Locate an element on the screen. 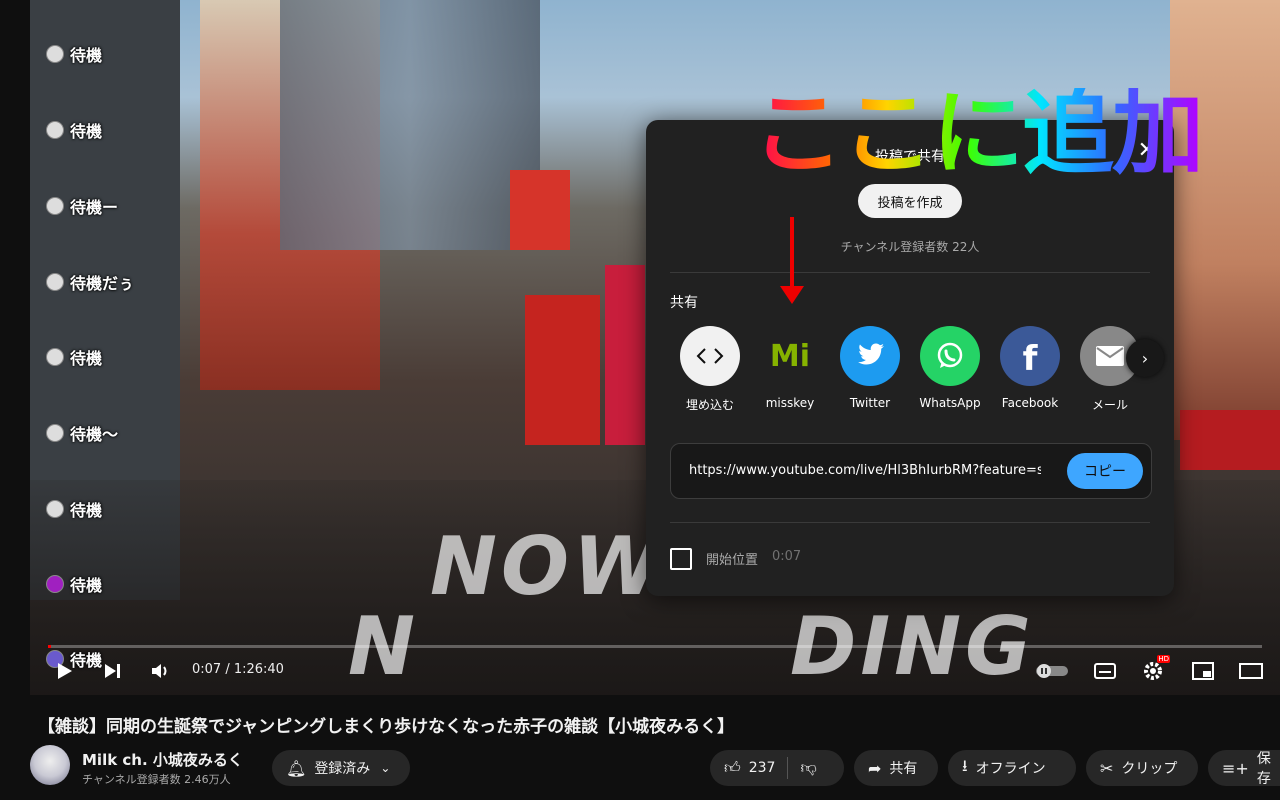 The image size is (1280, 800). chevron-right-icon: › is located at coordinates (1145, 358).